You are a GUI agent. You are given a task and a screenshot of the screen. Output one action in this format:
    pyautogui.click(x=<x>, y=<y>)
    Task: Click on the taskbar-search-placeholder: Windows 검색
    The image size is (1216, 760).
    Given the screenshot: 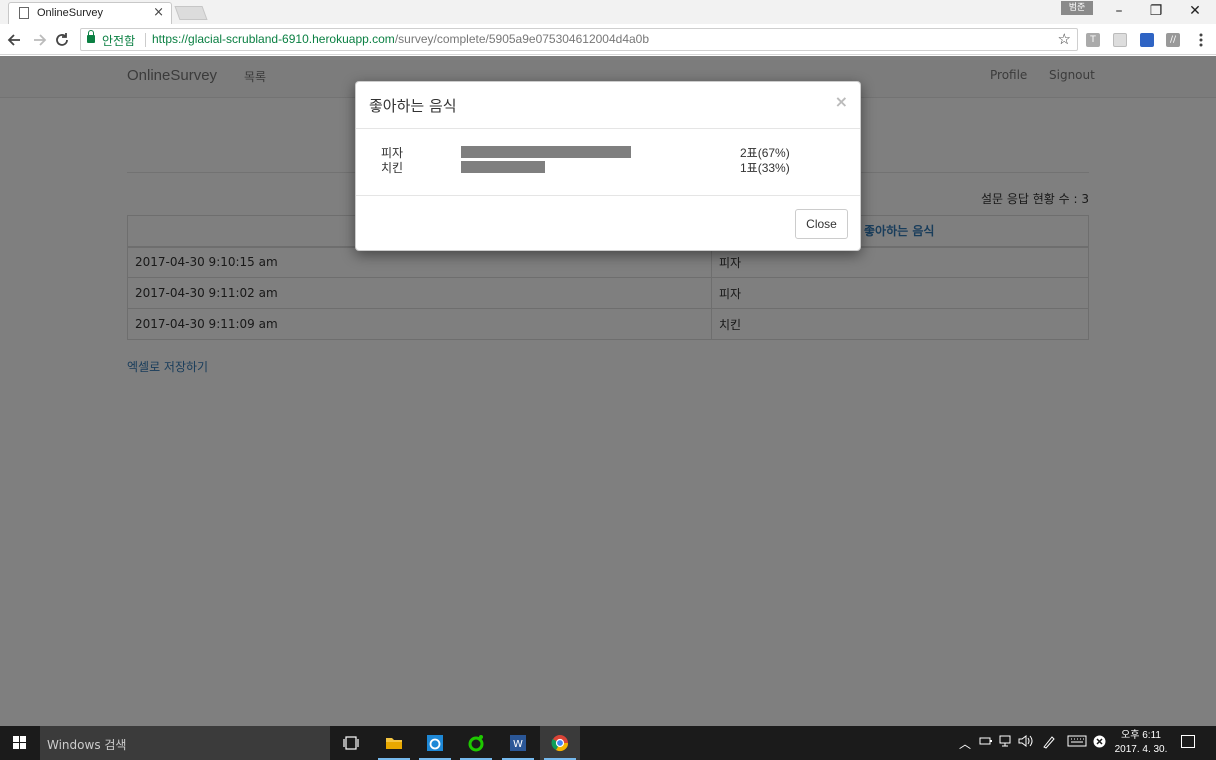 What is the action you would take?
    pyautogui.click(x=87, y=745)
    